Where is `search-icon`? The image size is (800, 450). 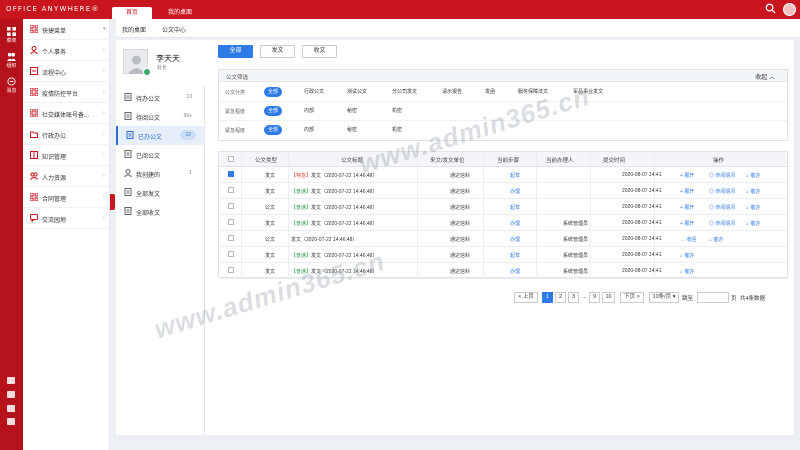
search-icon is located at coordinates (770, 8).